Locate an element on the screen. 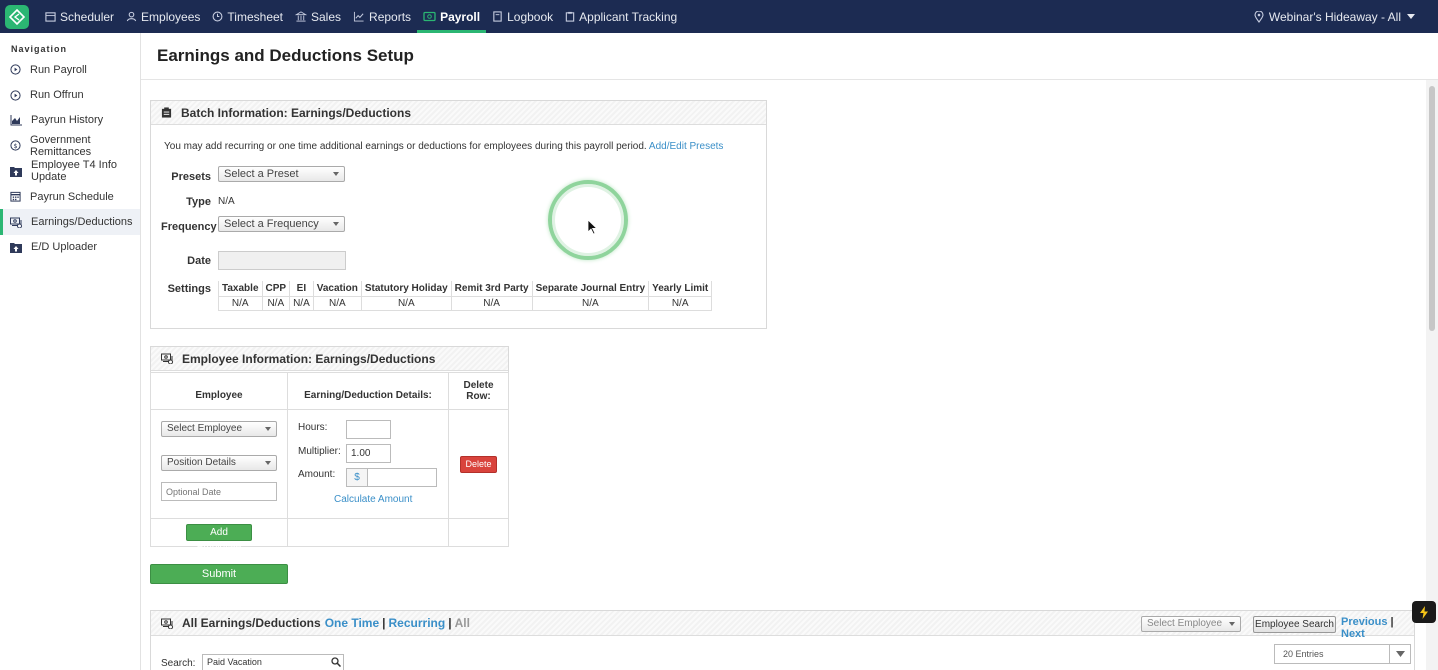 Image resolution: width=1438 pixels, height=670 pixels. multiplier-input: 1.00 is located at coordinates (368, 453).